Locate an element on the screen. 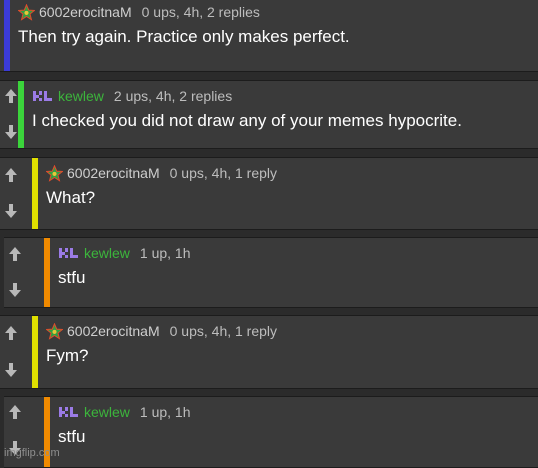  comment-text: What? is located at coordinates (71, 197).